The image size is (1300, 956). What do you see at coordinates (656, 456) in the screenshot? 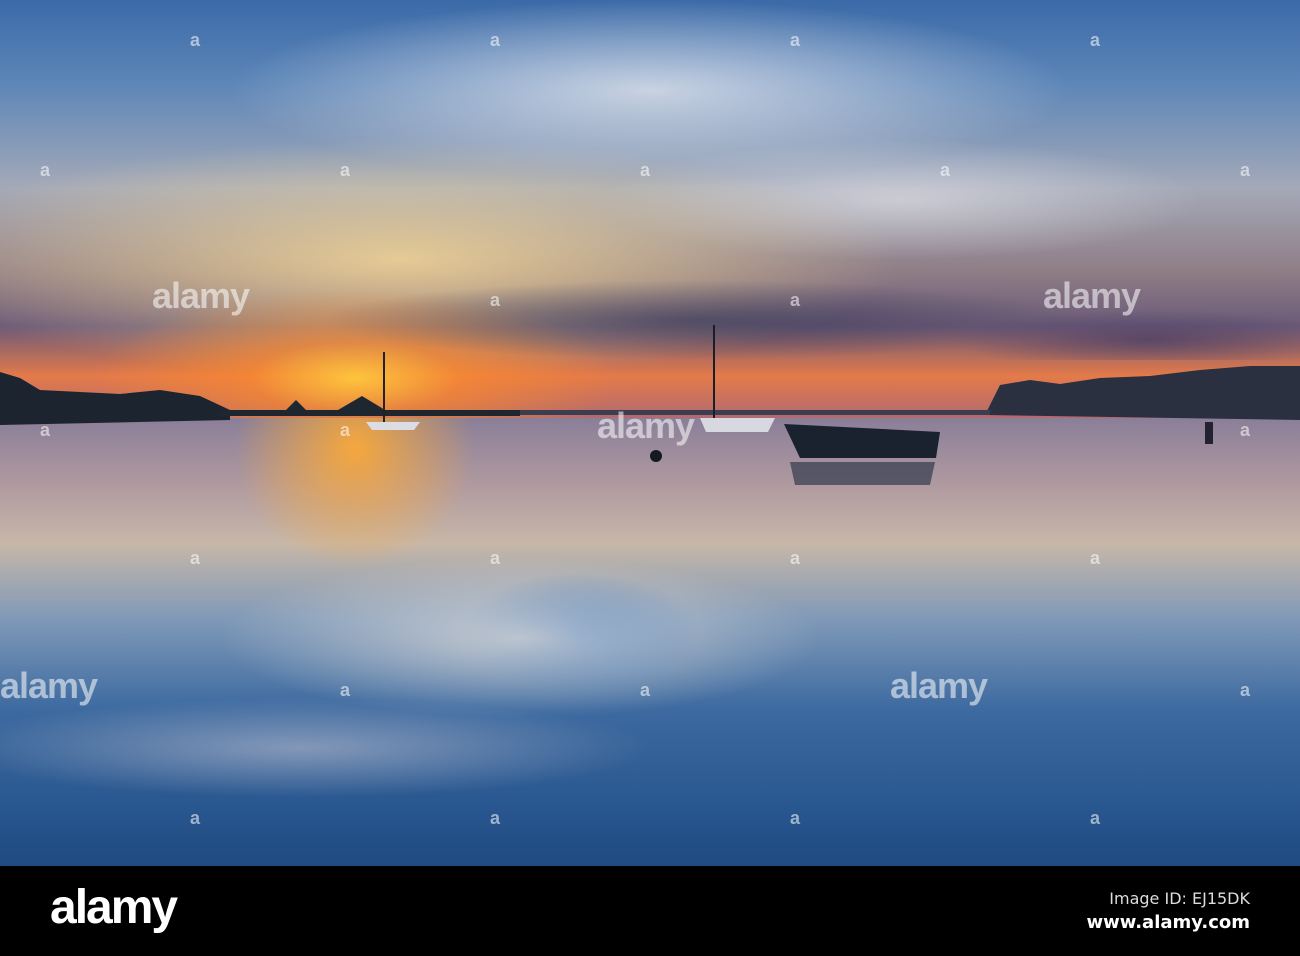
I see `buoy` at bounding box center [656, 456].